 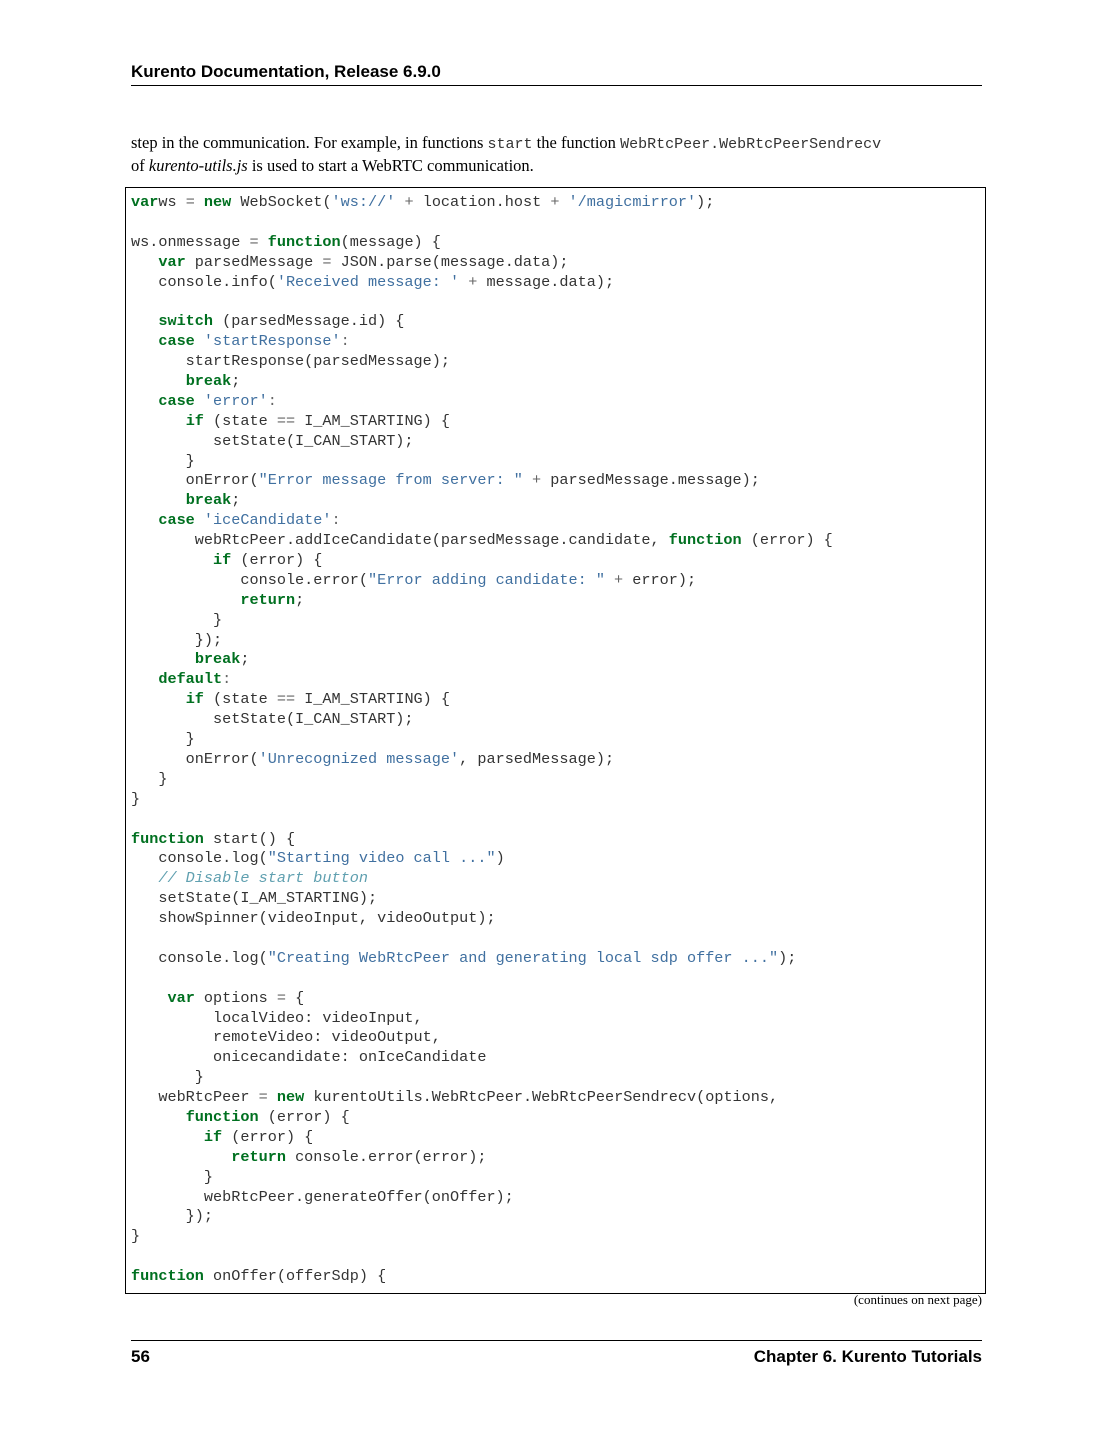 I want to click on code-line: function onOffer(offerSdp) {, so click(x=259, y=1276).